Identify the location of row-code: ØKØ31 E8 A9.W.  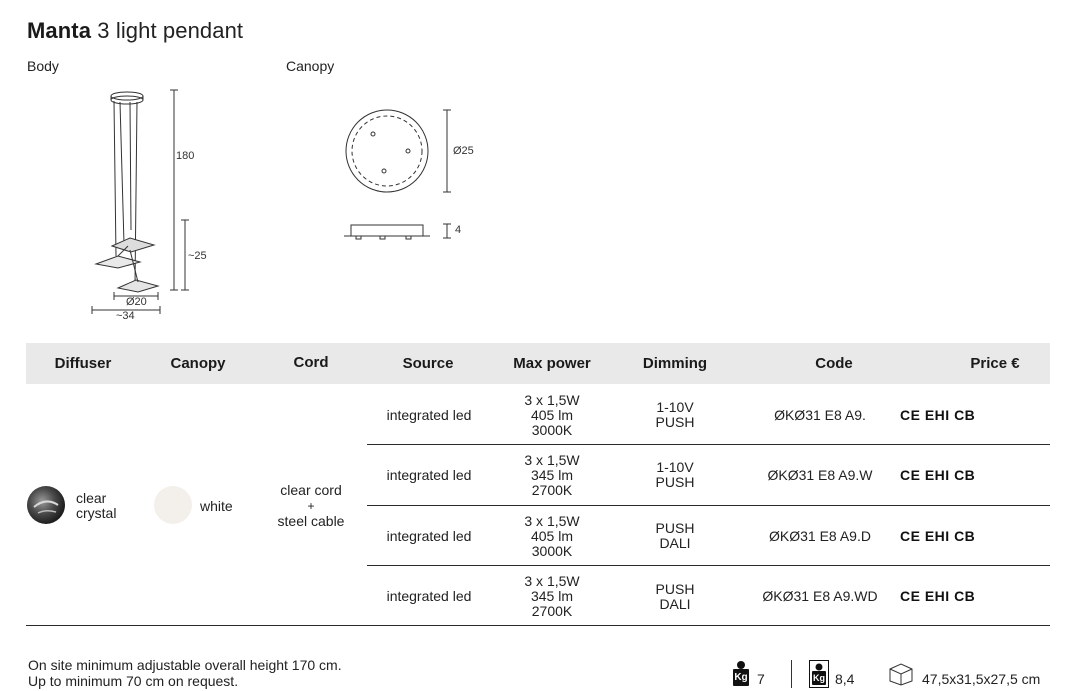
(820, 475).